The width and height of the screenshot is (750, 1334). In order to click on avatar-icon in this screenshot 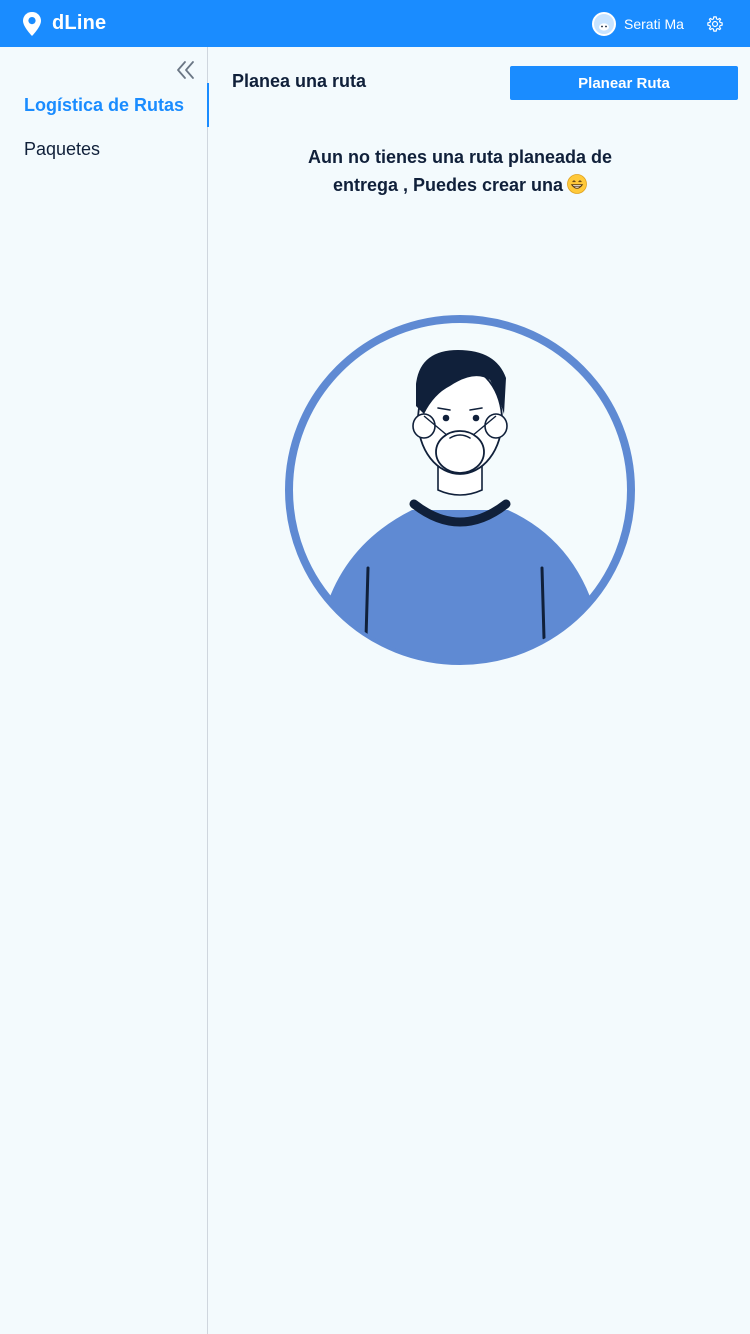, I will do `click(604, 23)`.